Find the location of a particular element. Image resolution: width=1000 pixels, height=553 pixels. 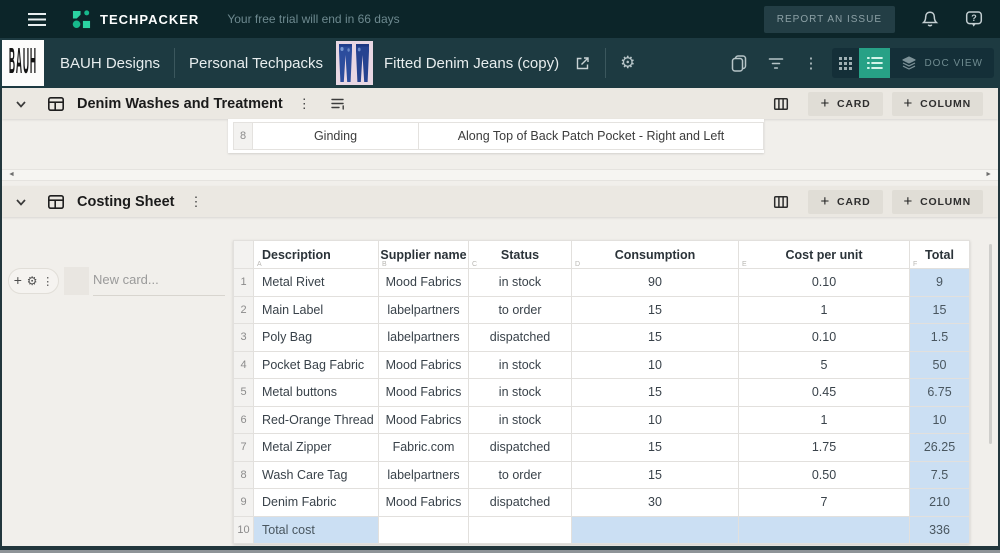

more-options-kebab-icon is located at coordinates (47, 281).